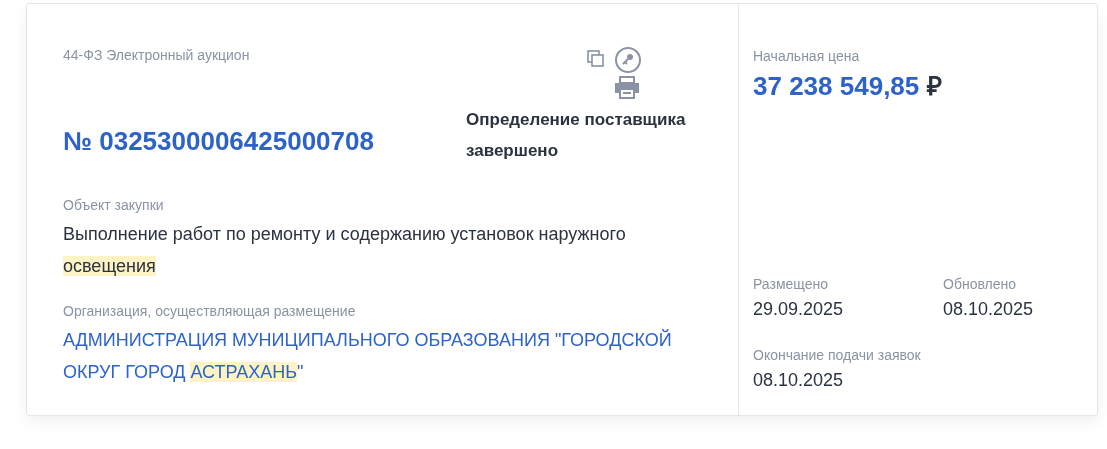 The image size is (1107, 449). What do you see at coordinates (390, 356) in the screenshot?
I see `organization-link: АДМИНИСТРАЦИЯ МУНИЦИПАЛЬНОГО ОБРАЗОВАНИЯ "ГОРОДСКОЙ ОКРУГ ГОРОД АСТРАХАНЬ"` at bounding box center [390, 356].